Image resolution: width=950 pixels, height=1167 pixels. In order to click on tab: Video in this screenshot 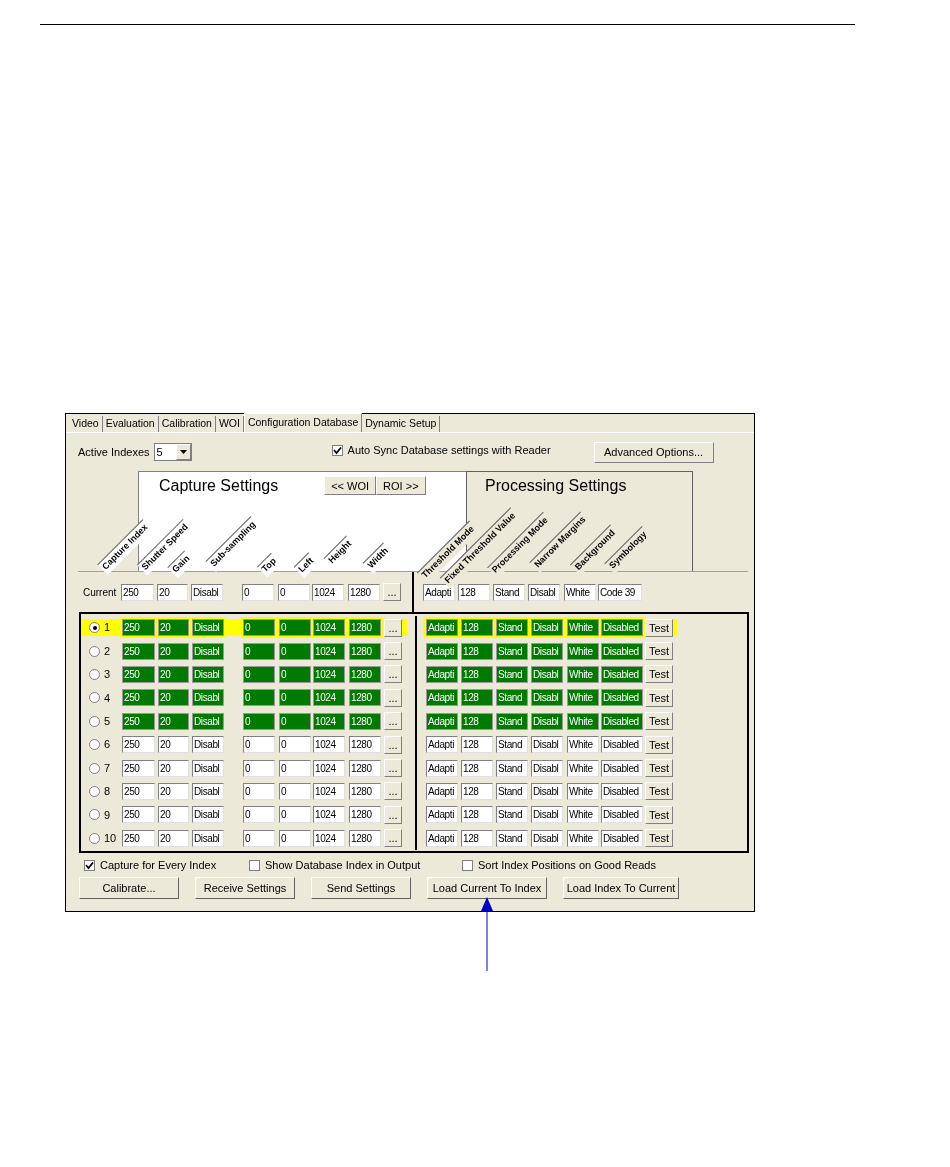, I will do `click(86, 424)`.